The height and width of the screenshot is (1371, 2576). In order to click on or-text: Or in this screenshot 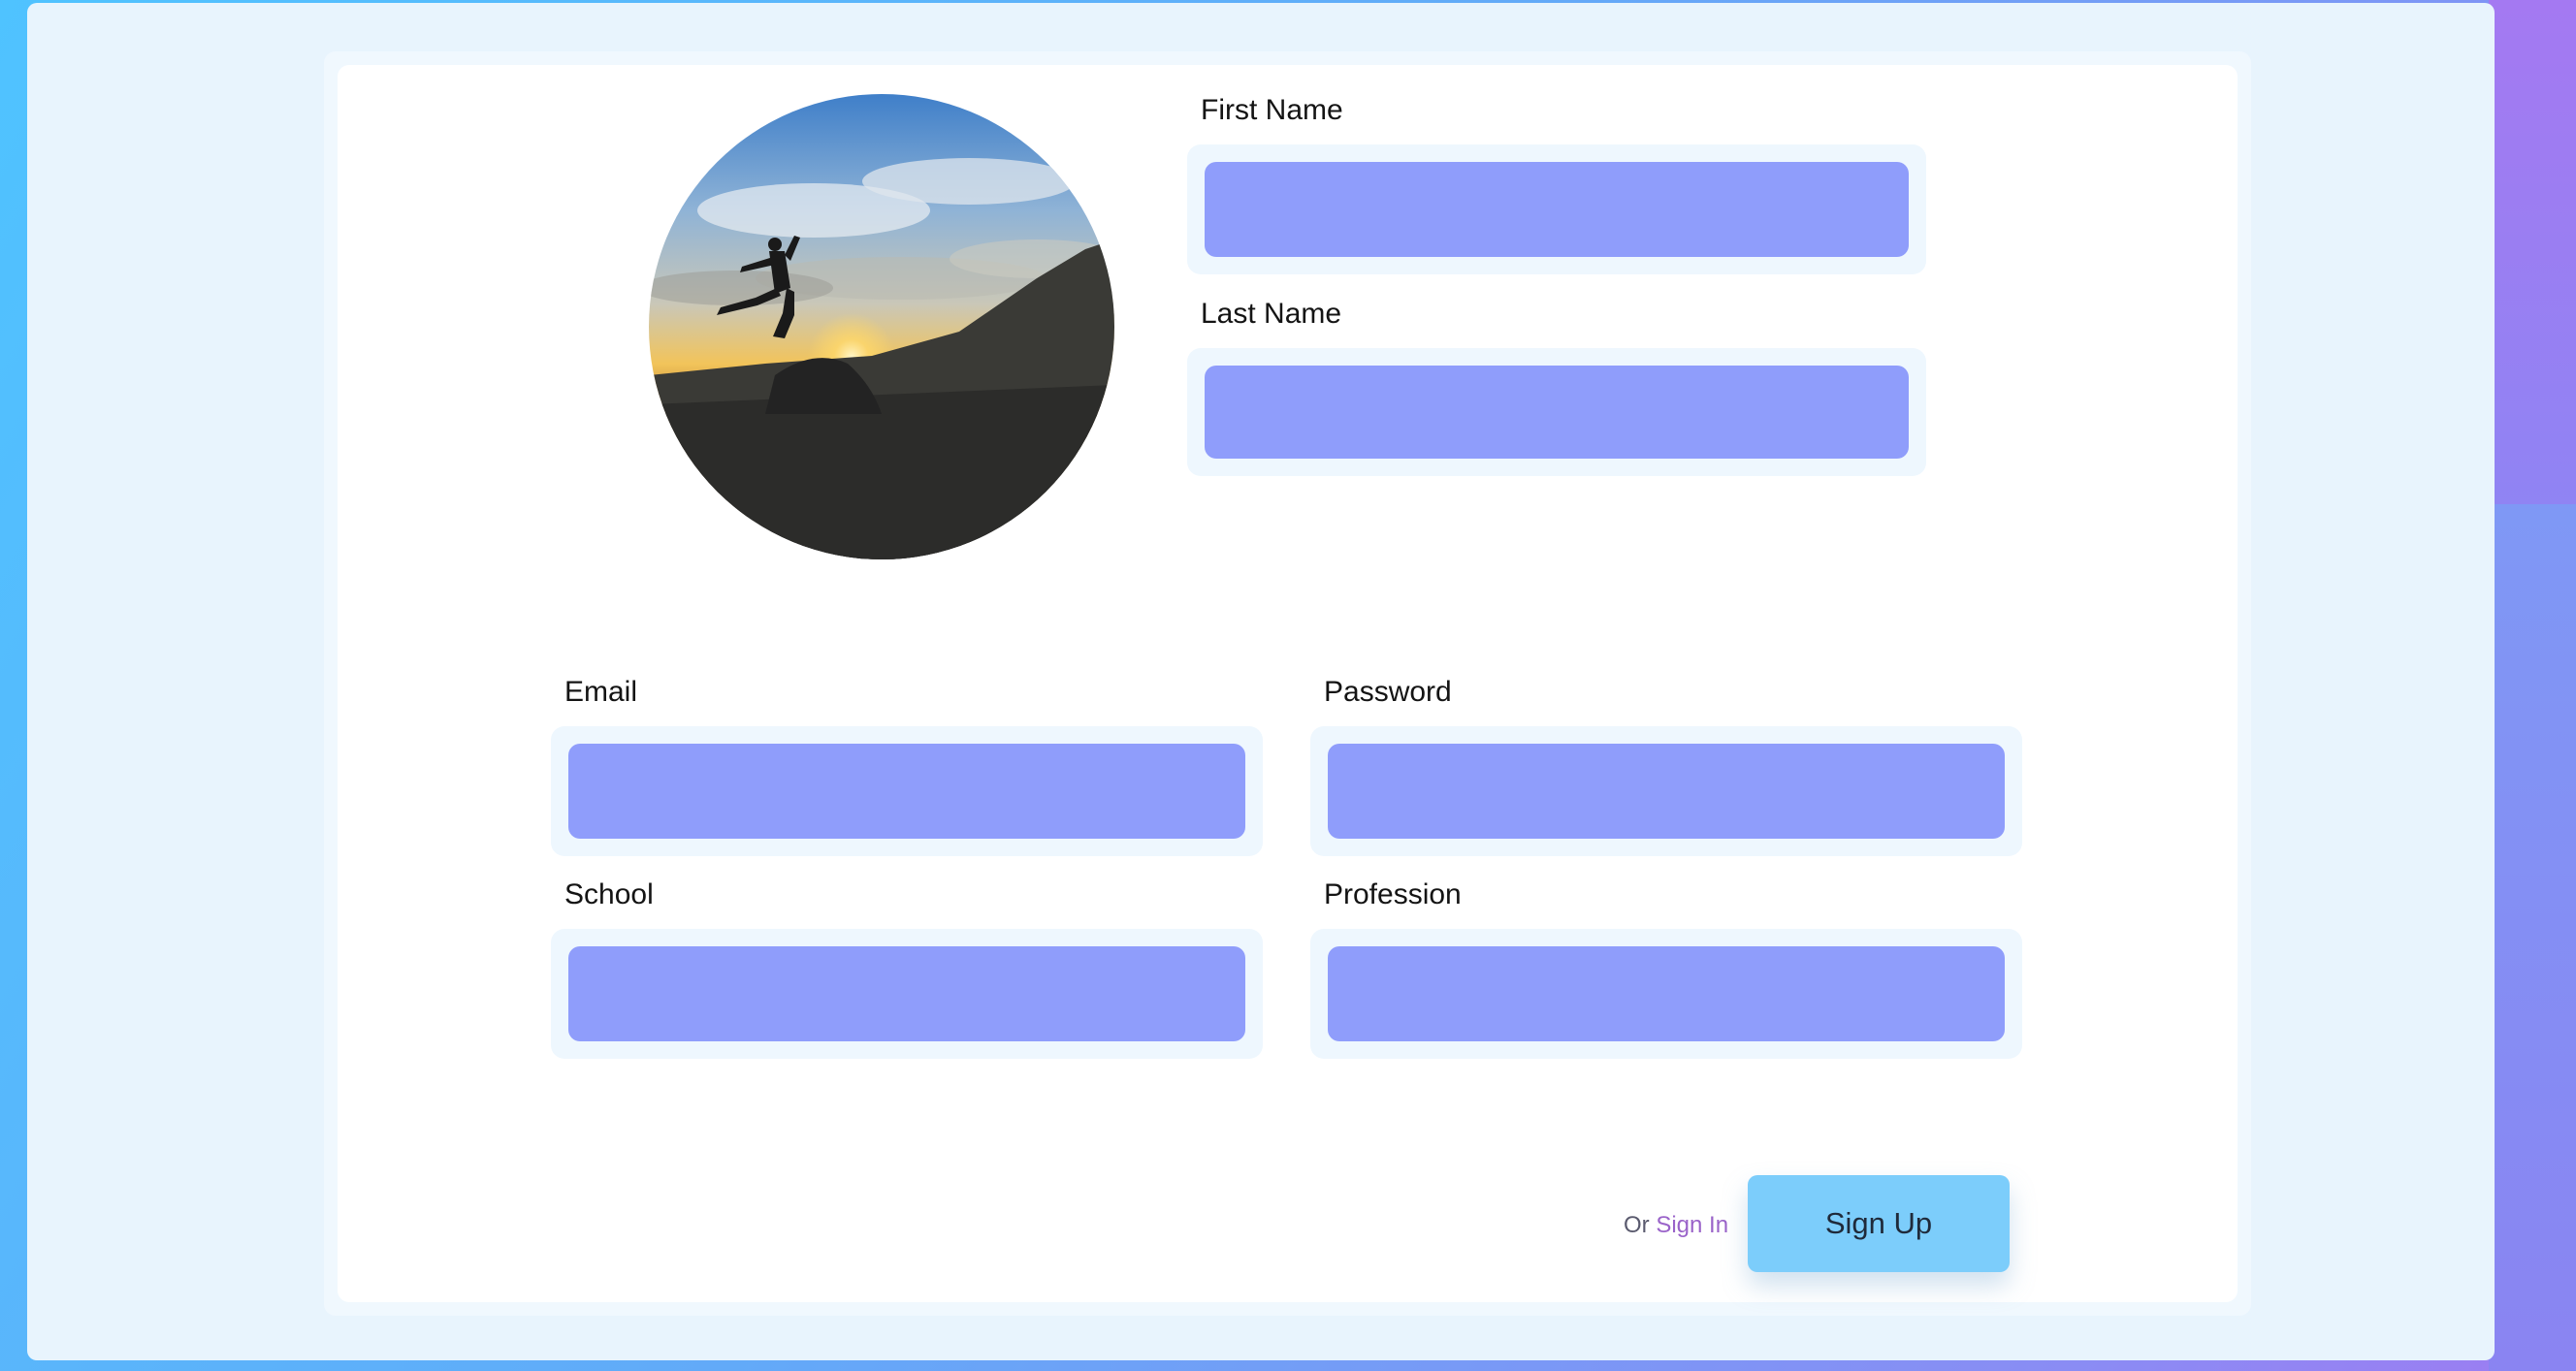, I will do `click(1637, 1225)`.